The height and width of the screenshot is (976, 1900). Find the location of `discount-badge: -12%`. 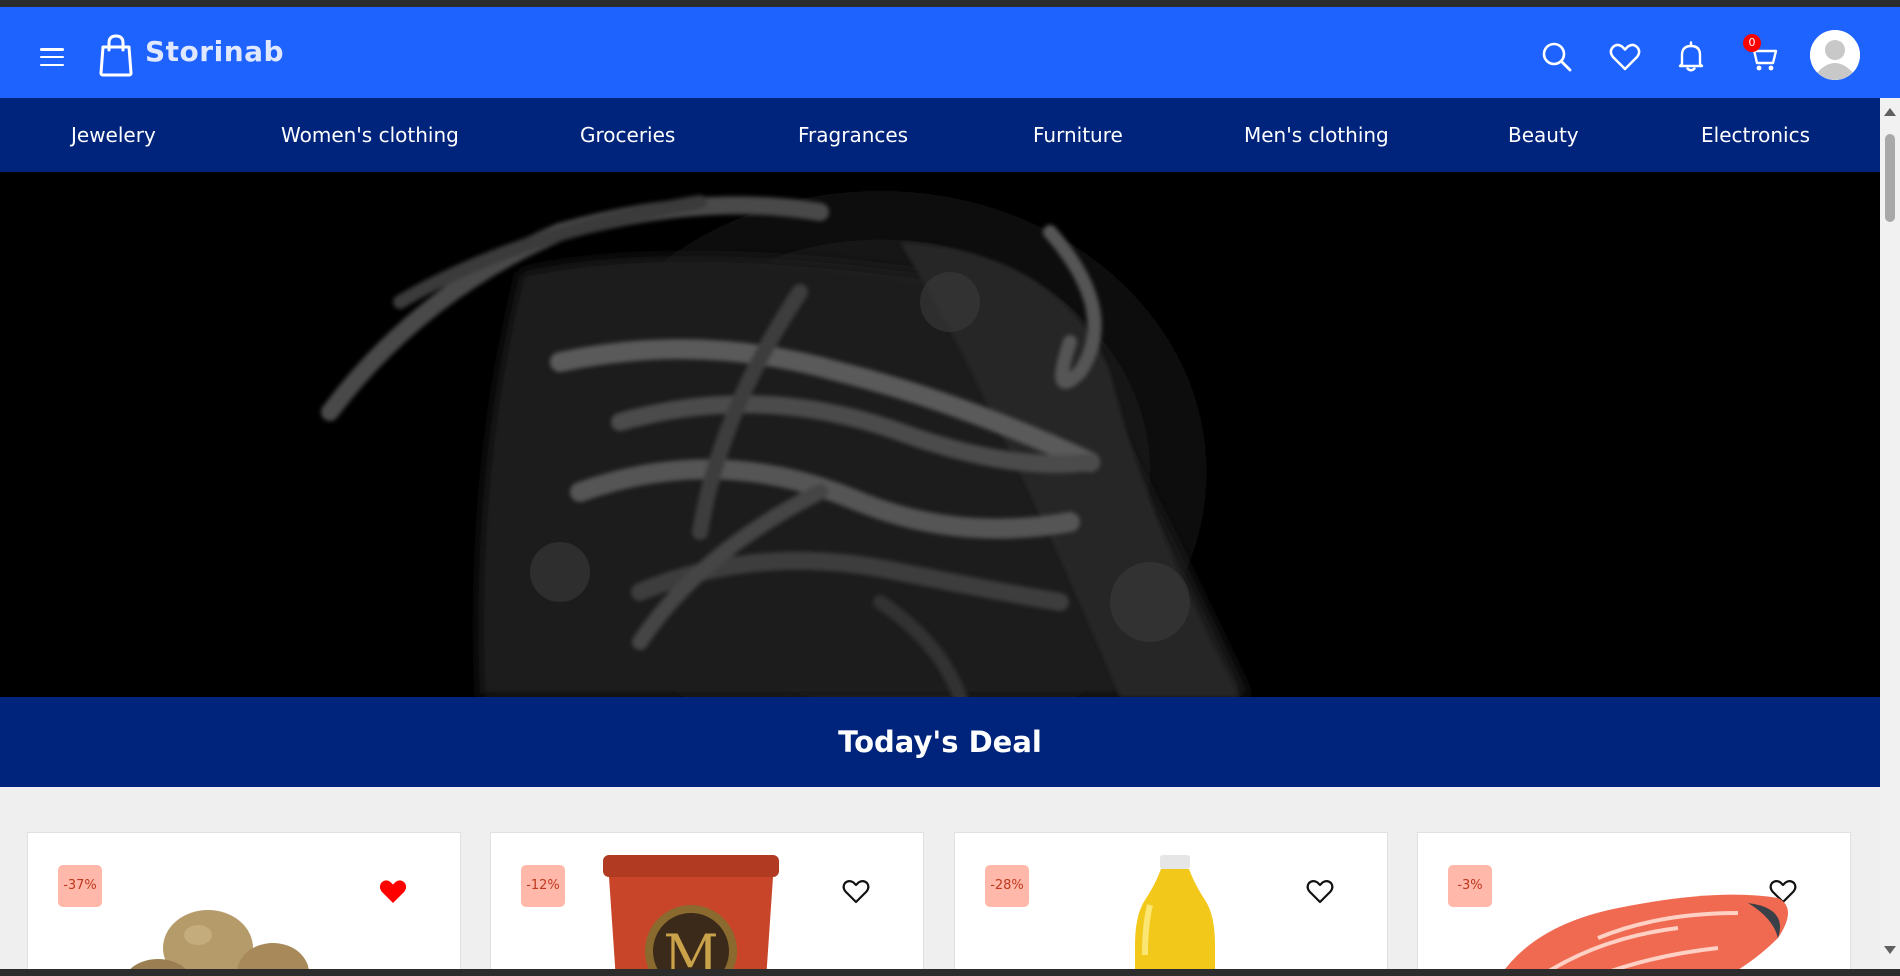

discount-badge: -12% is located at coordinates (543, 886).